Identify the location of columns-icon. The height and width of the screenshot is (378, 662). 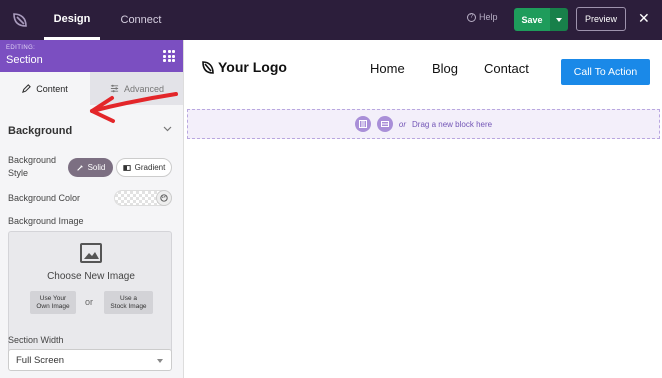
(362, 124).